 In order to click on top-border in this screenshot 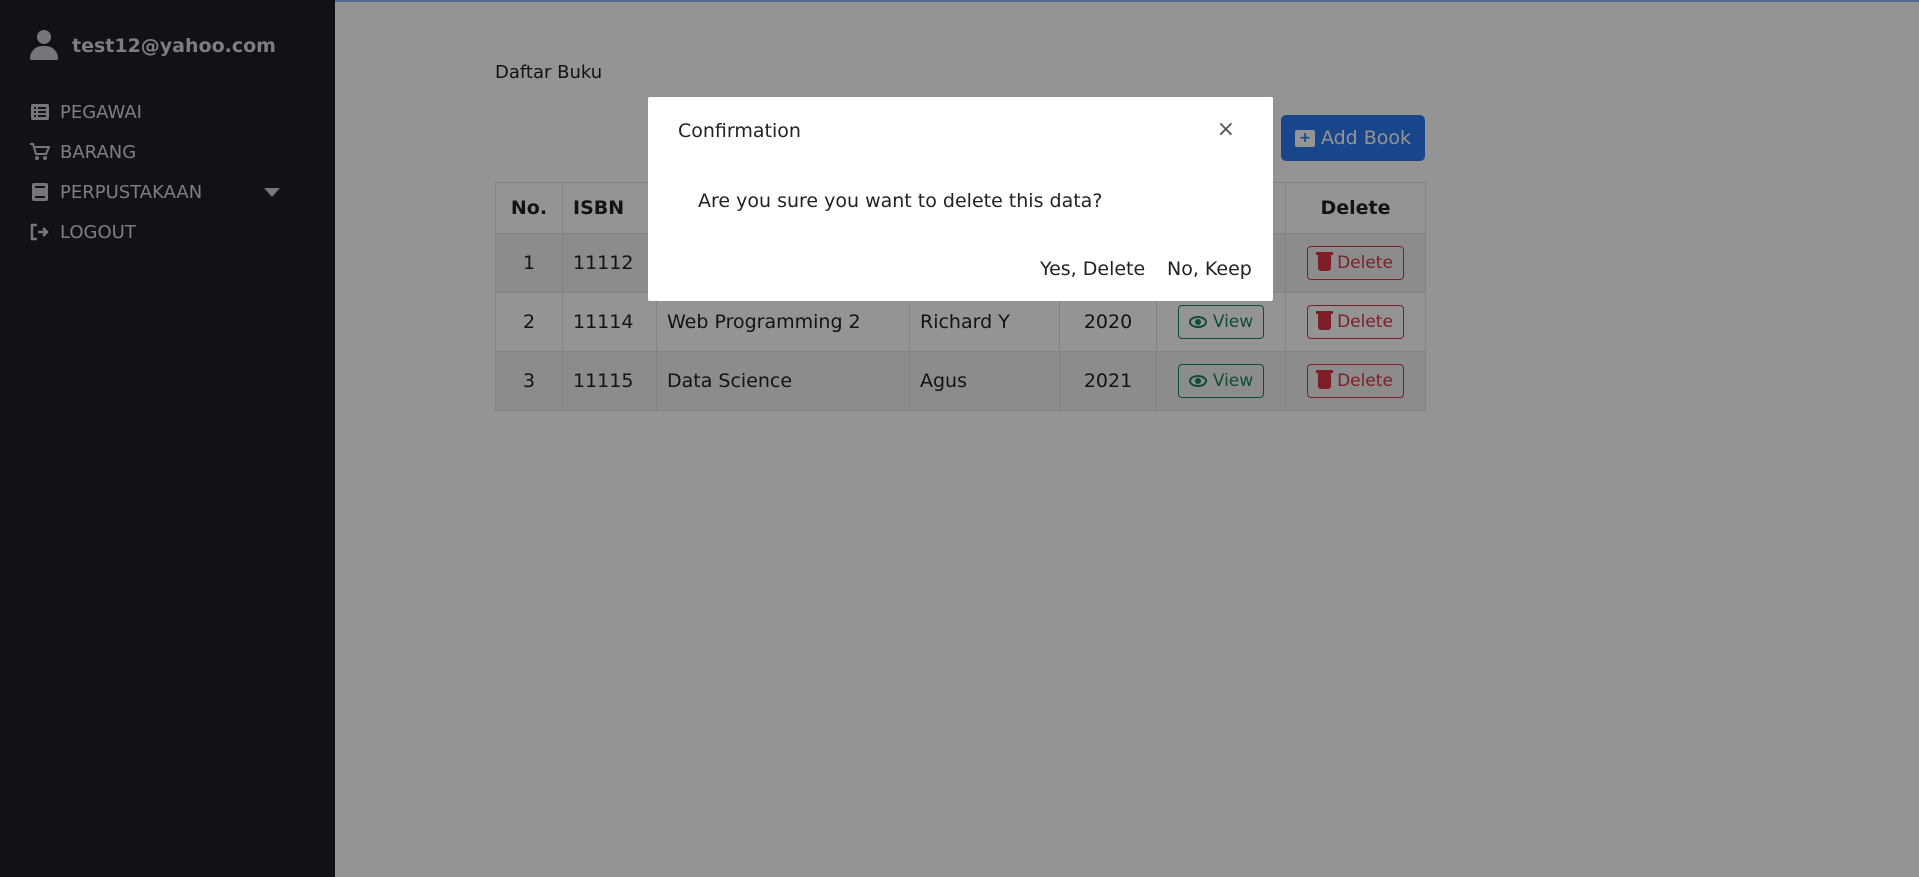, I will do `click(1127, 1)`.